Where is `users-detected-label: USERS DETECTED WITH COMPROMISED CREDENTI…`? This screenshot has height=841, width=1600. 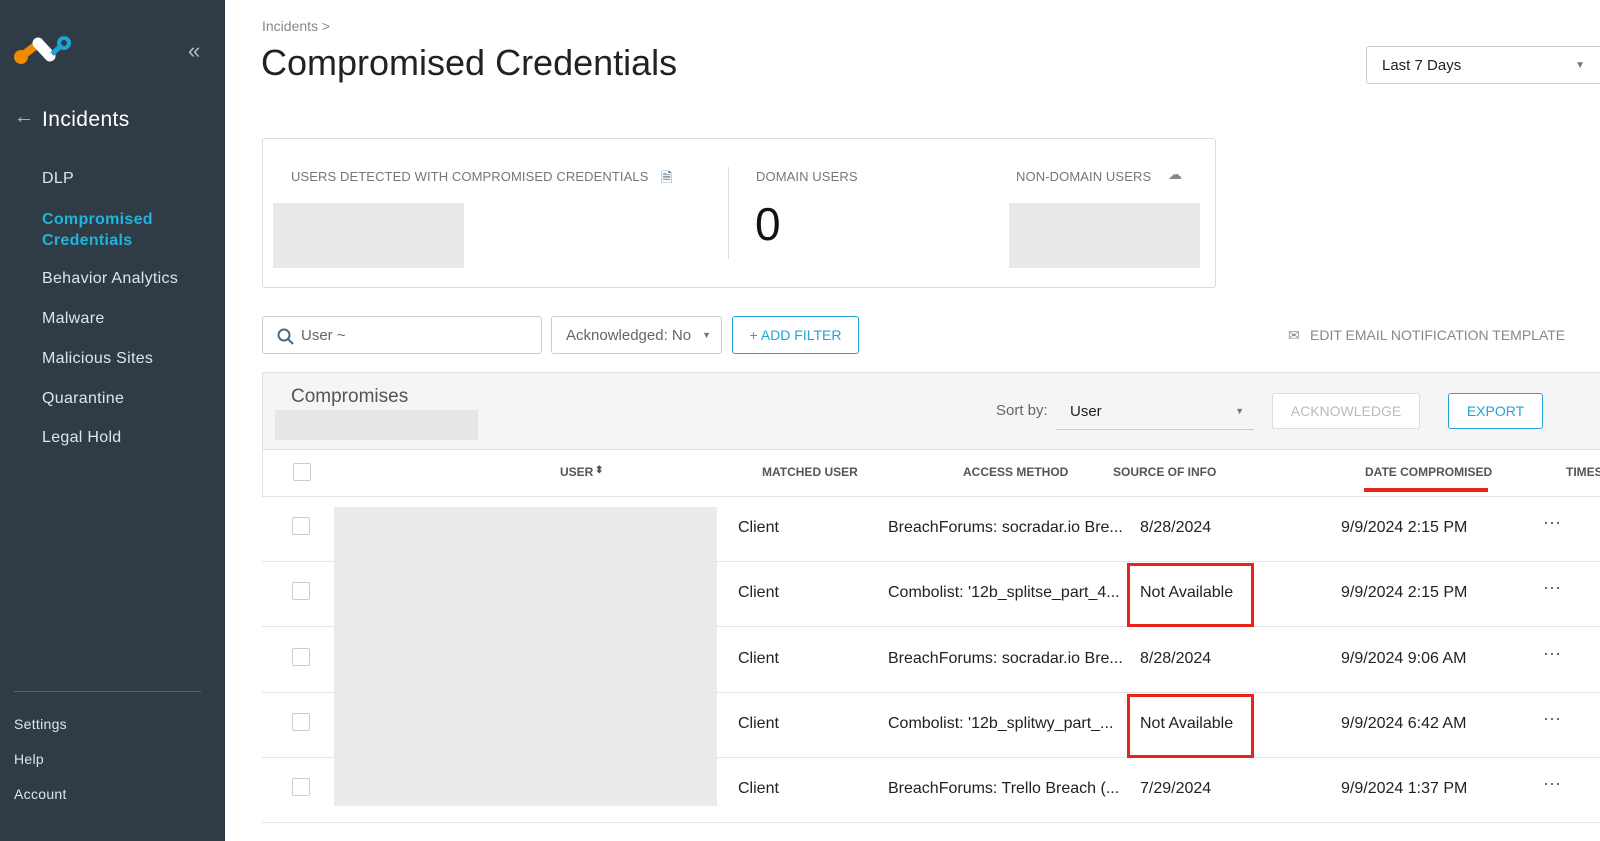 users-detected-label: USERS DETECTED WITH COMPROMISED CREDENTI… is located at coordinates (470, 176).